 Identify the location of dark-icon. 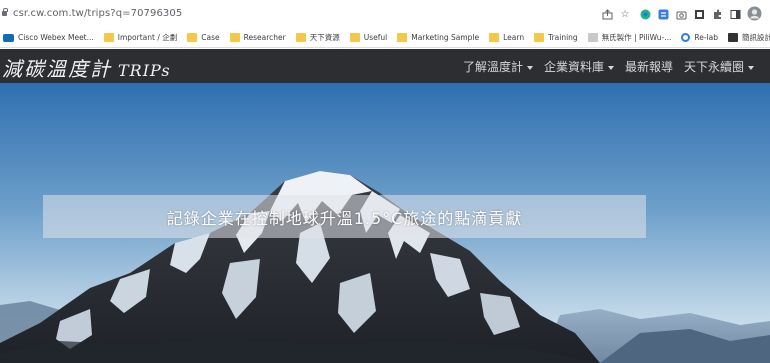
(733, 37).